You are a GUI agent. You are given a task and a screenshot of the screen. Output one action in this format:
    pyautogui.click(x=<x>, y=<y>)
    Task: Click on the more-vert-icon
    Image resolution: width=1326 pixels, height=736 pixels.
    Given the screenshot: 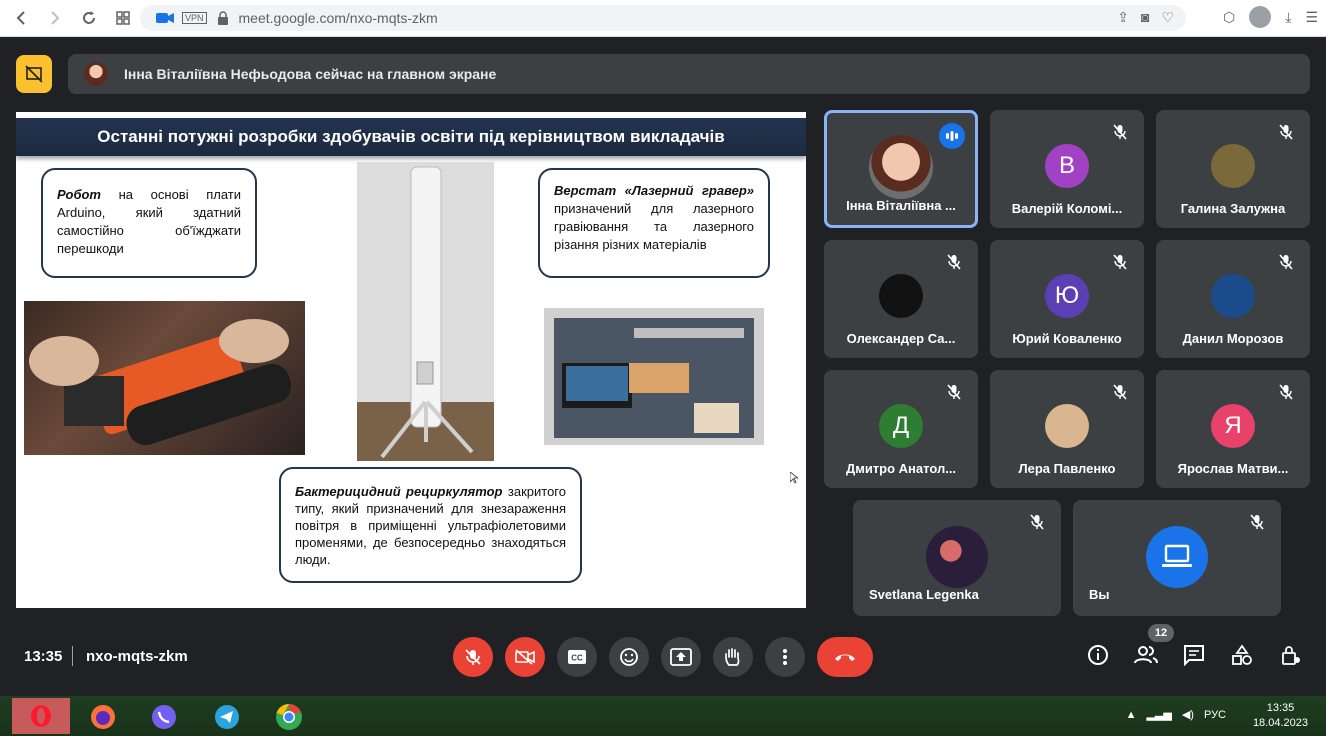 What is the action you would take?
    pyautogui.click(x=785, y=657)
    